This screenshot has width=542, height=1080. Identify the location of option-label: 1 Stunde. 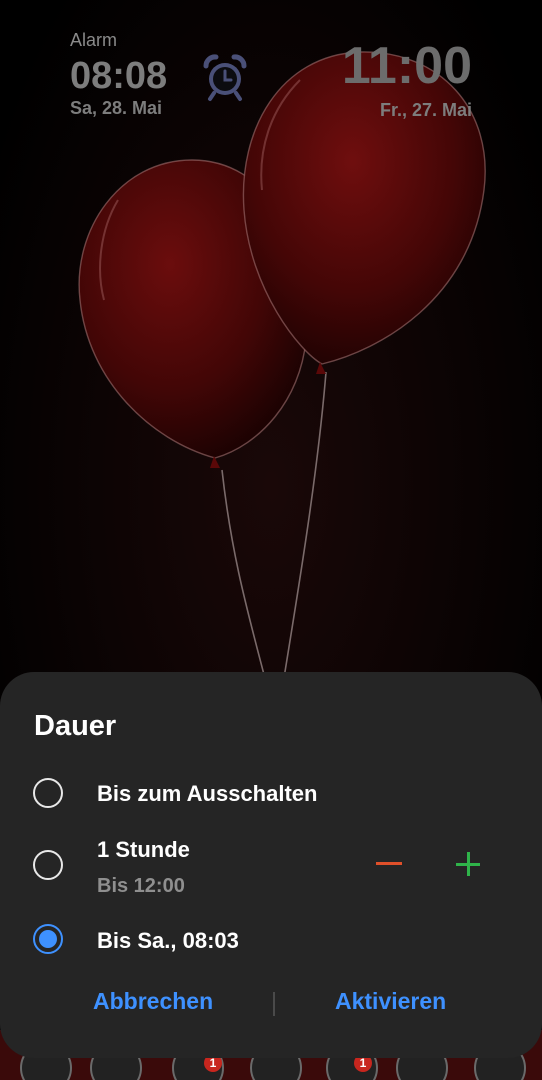
(143, 849).